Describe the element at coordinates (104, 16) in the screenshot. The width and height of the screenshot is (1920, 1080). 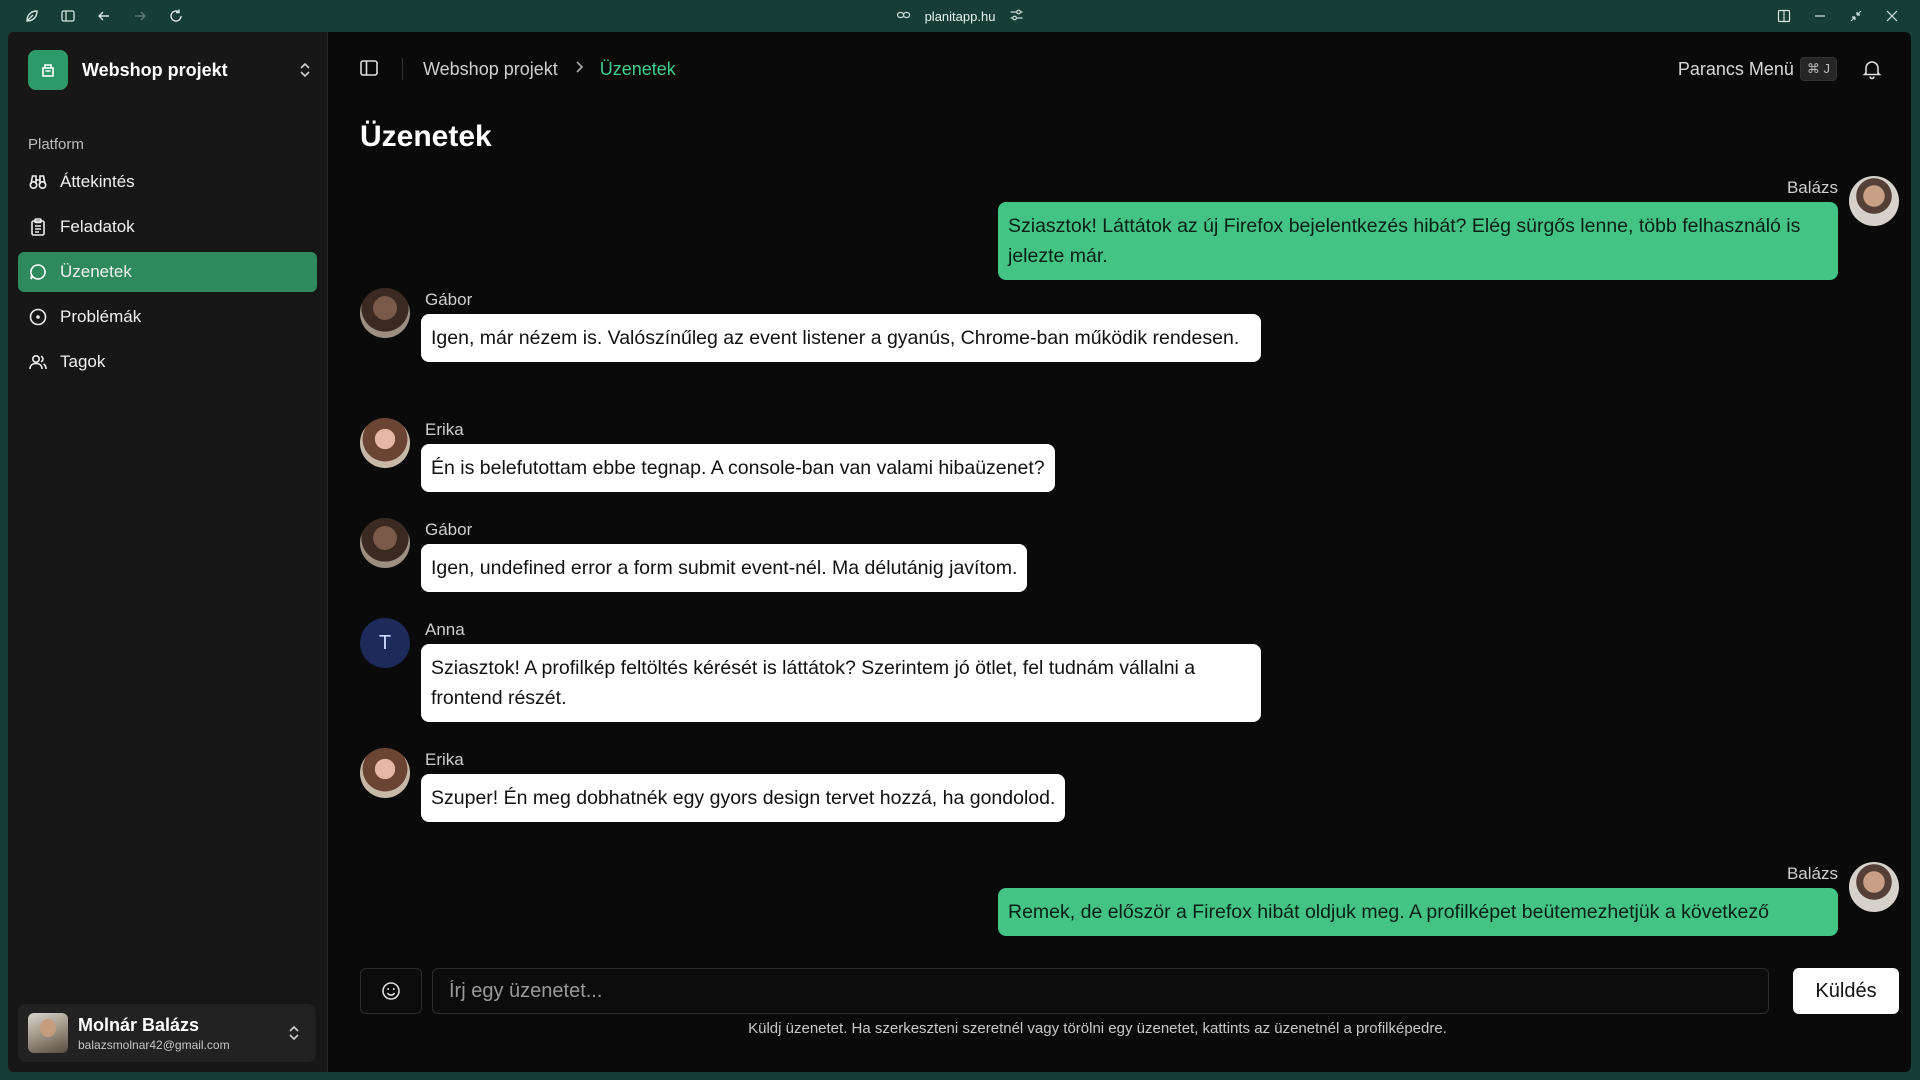
I see `back-icon` at that location.